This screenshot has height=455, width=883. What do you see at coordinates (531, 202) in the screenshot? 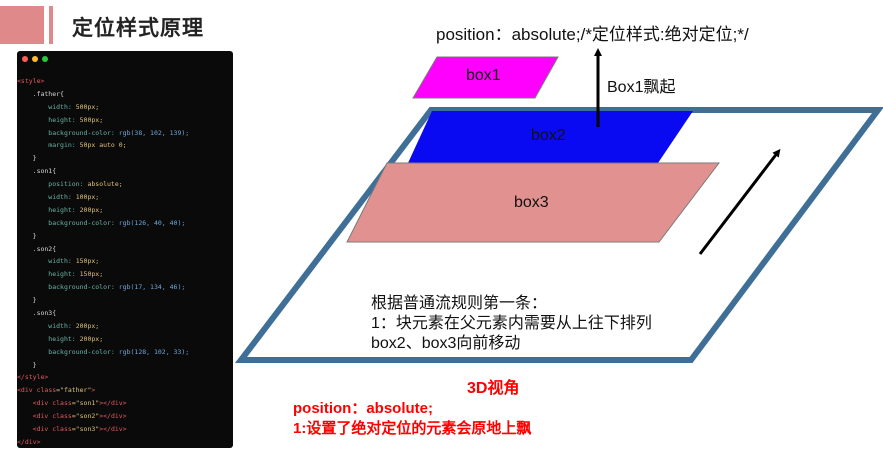
I see `box3-label: box3` at bounding box center [531, 202].